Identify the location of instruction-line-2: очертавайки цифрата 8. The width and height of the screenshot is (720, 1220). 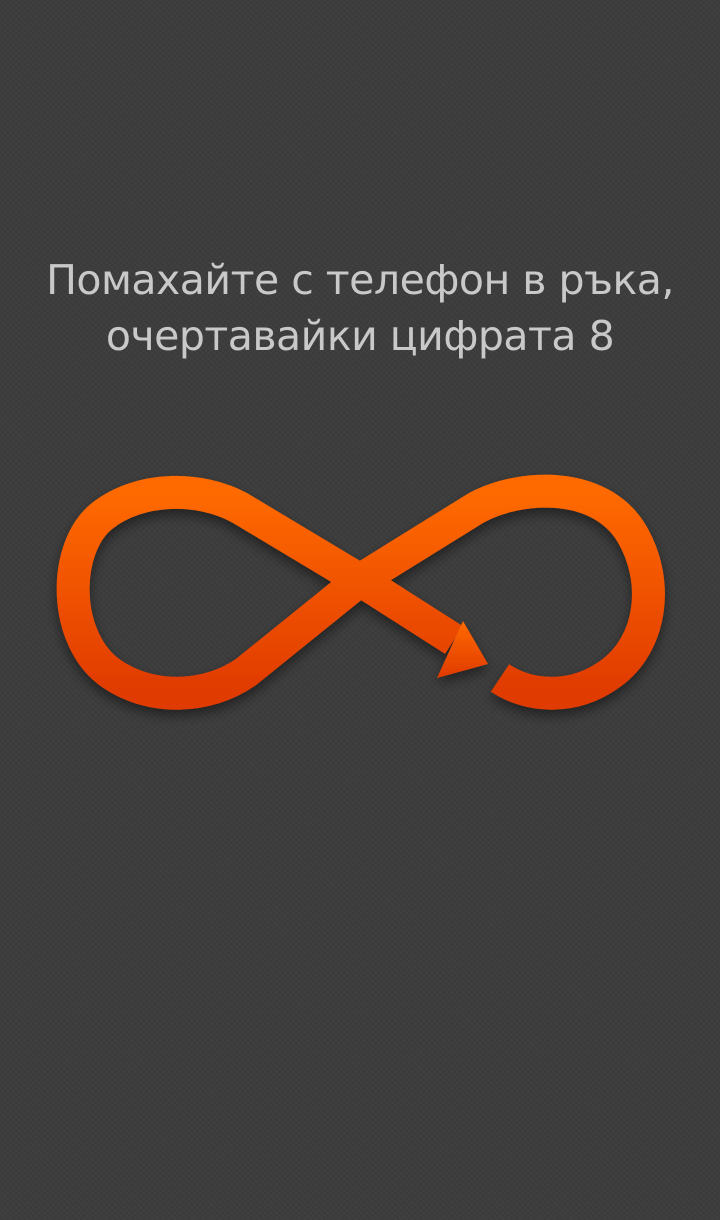
(360, 336).